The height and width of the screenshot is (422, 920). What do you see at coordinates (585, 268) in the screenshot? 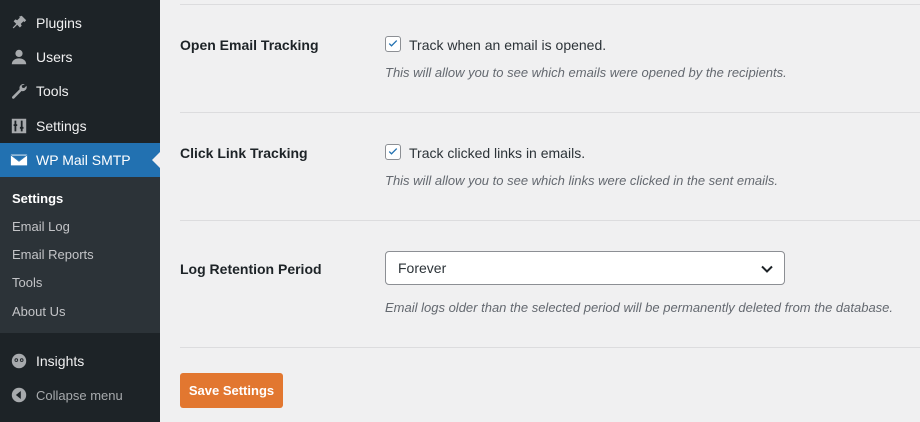
I see `retention-select: Forever` at bounding box center [585, 268].